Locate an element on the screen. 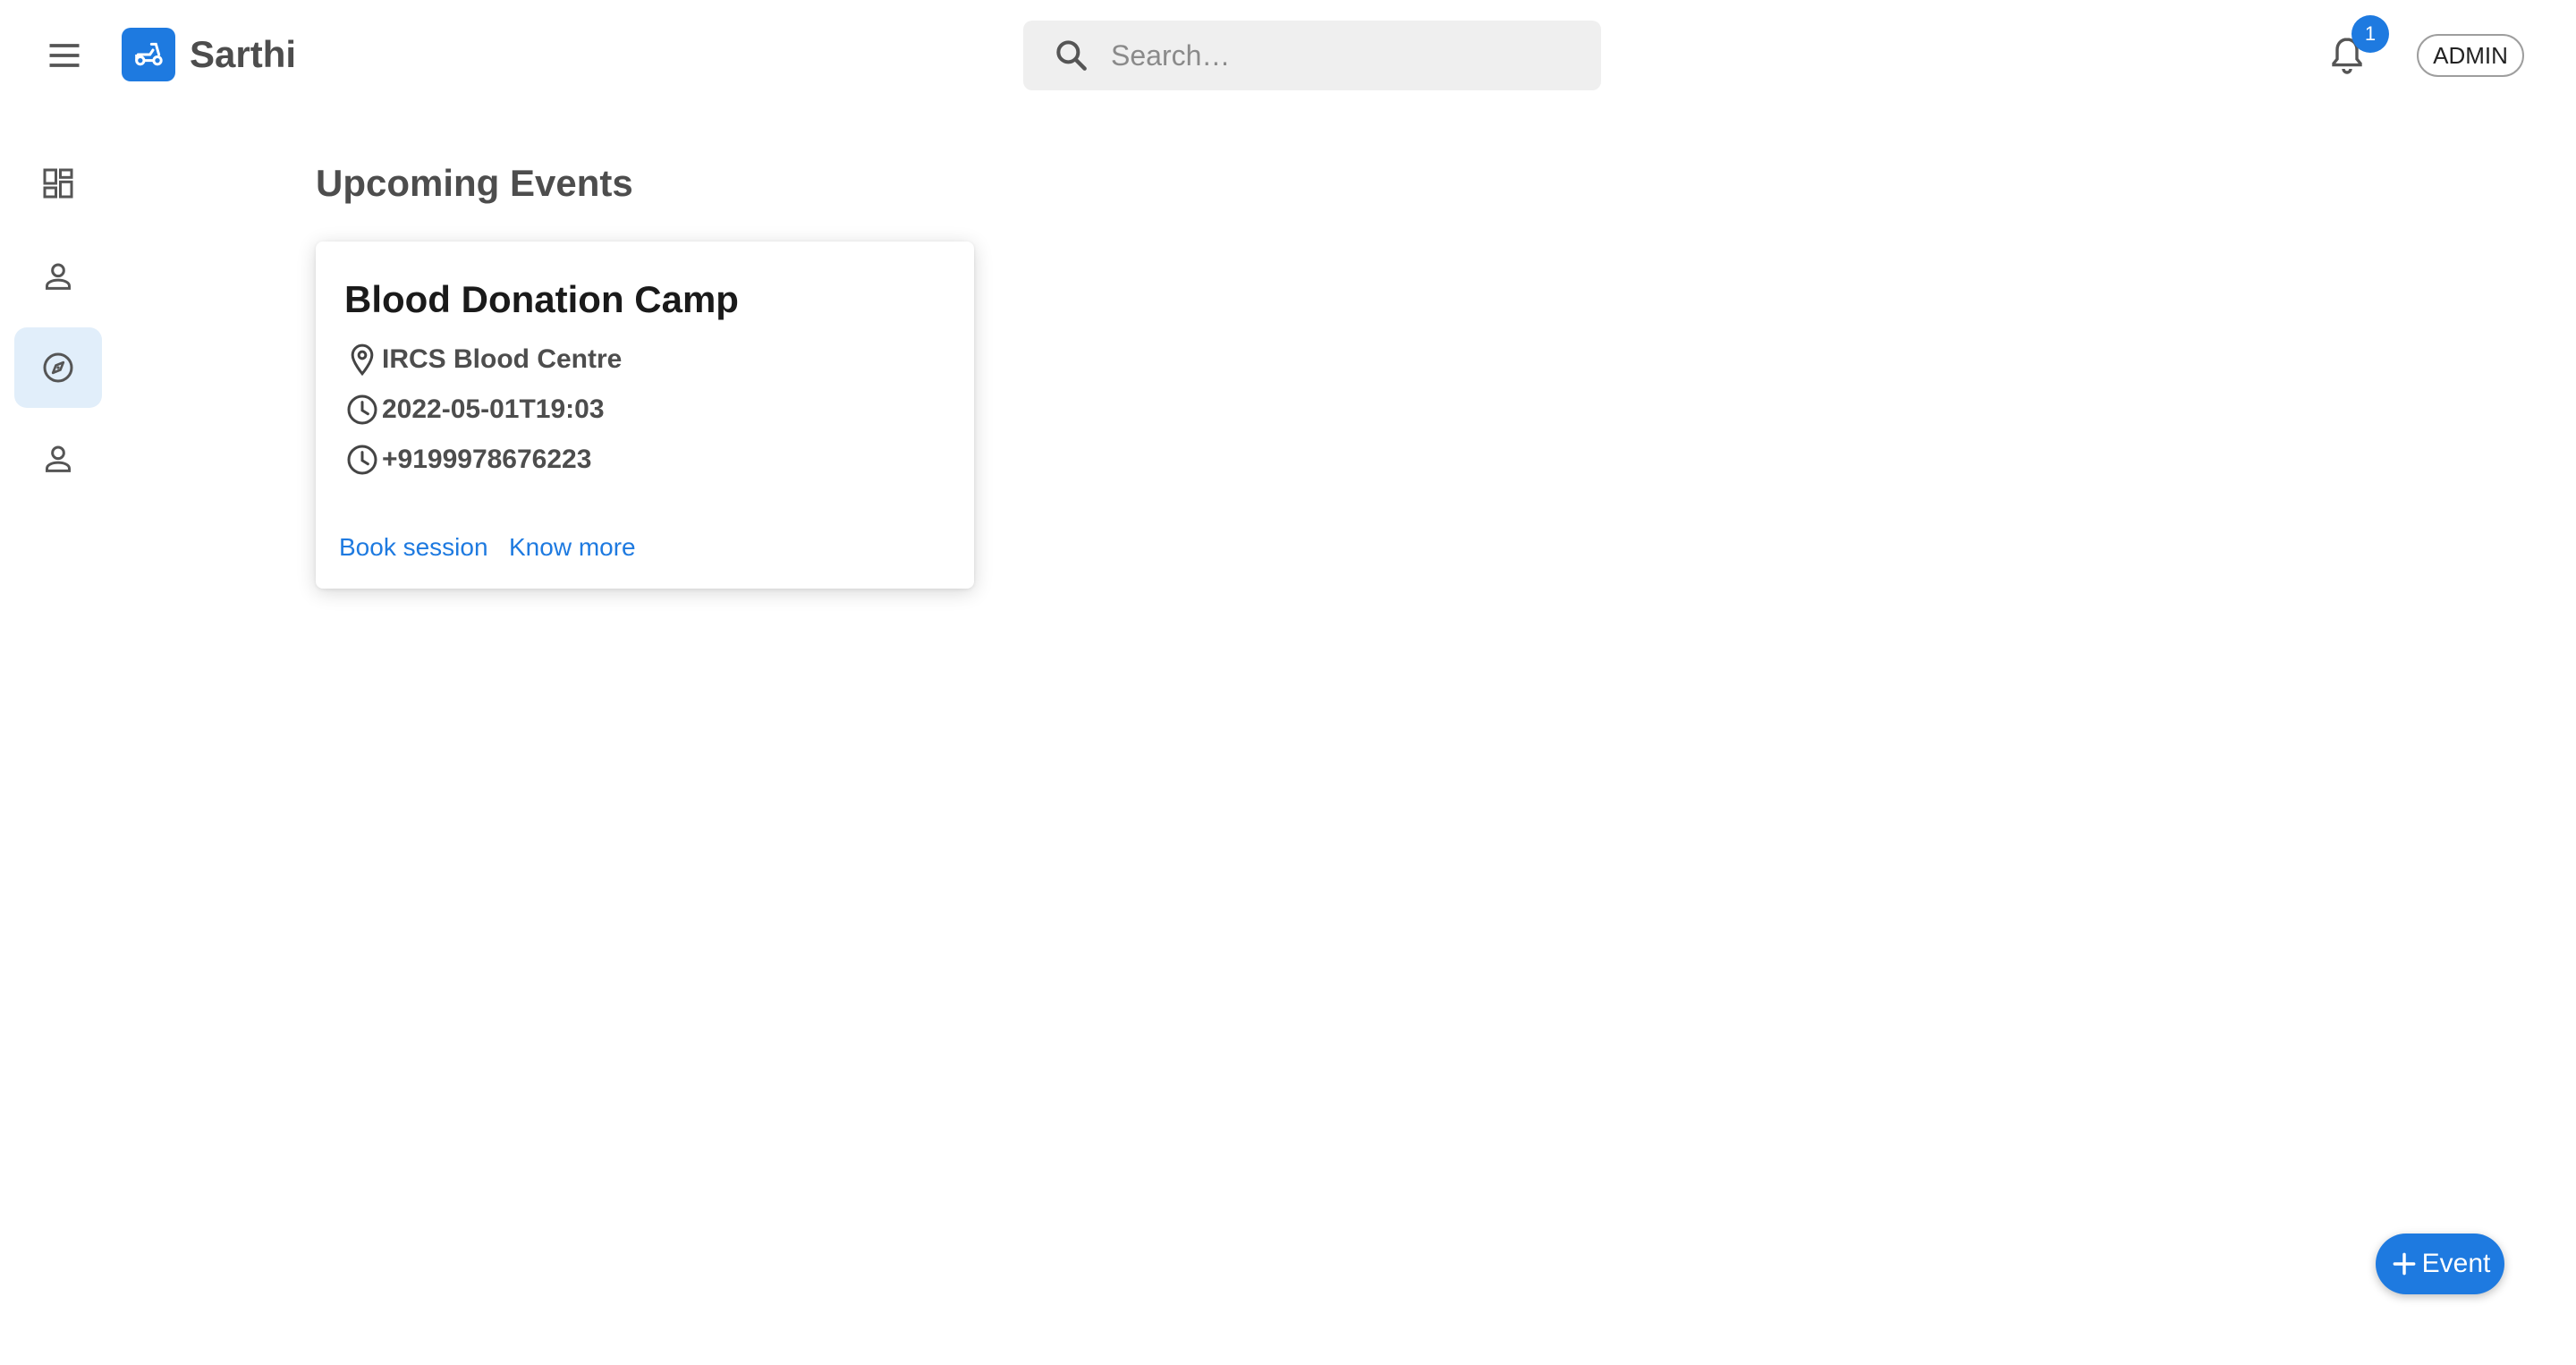 This screenshot has width=2576, height=1365. notification-badge: 1 is located at coordinates (2370, 34).